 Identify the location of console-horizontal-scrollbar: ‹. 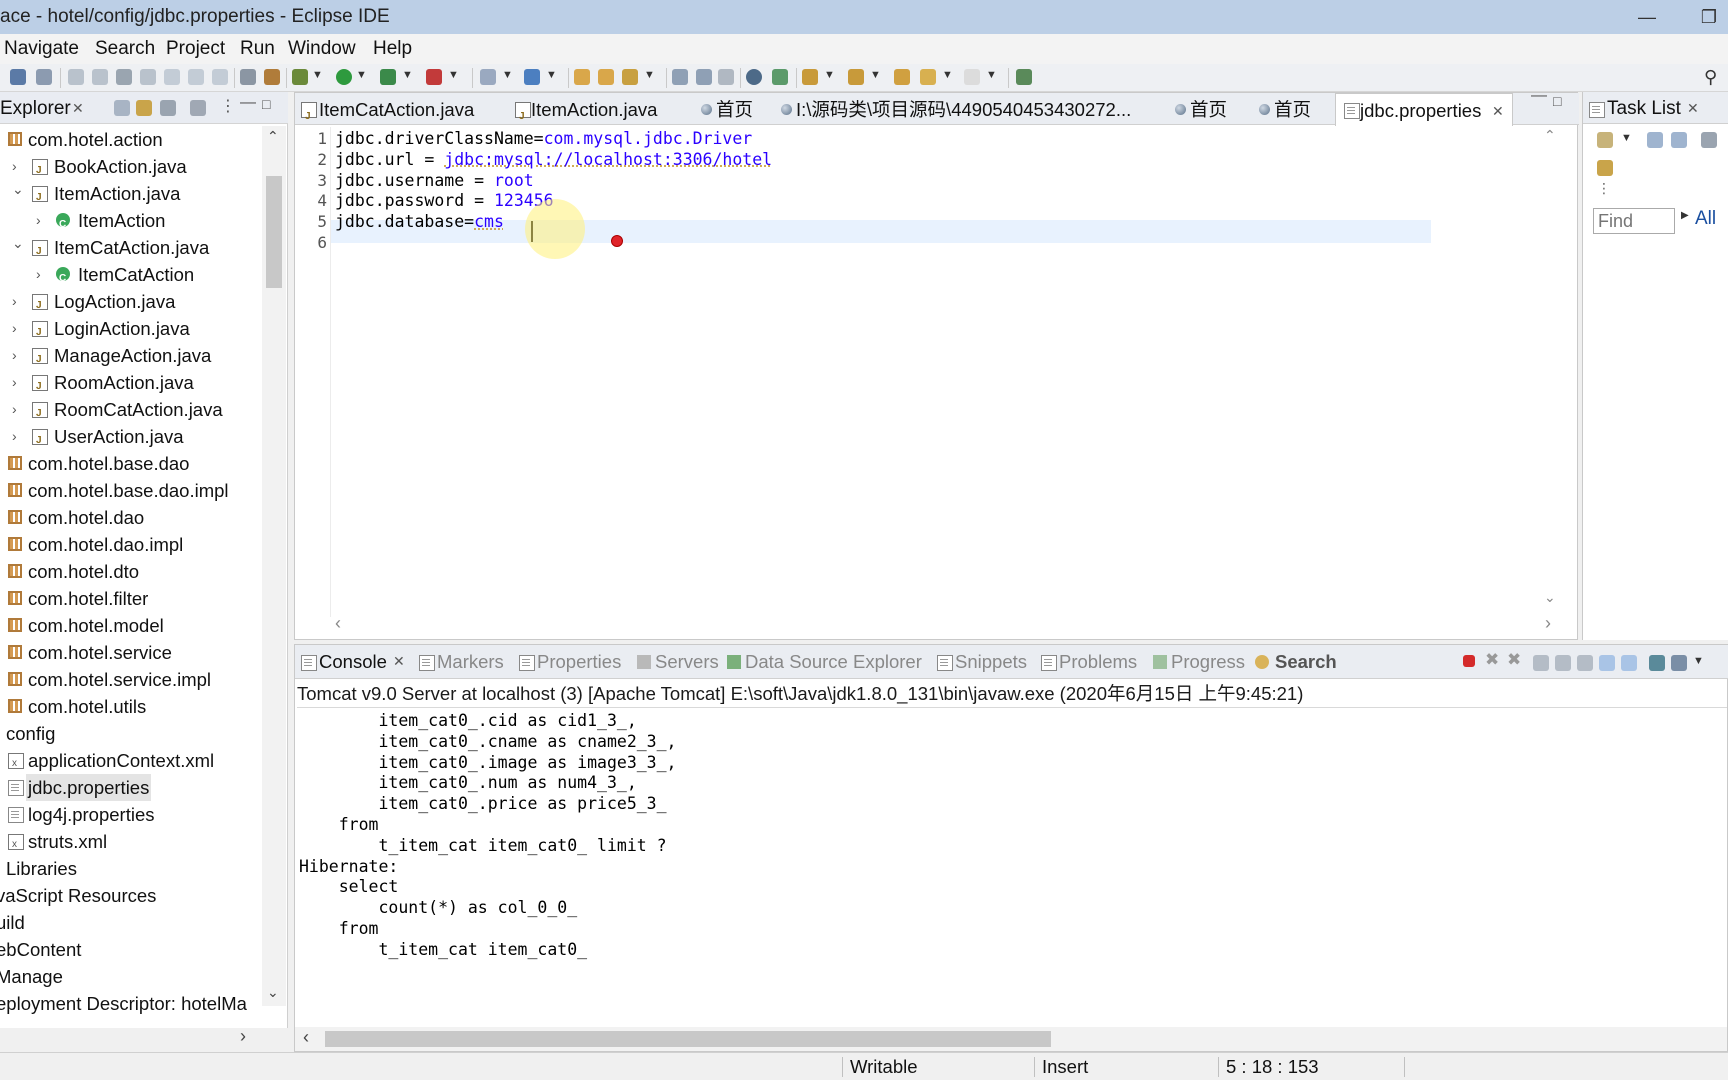
(1011, 1039).